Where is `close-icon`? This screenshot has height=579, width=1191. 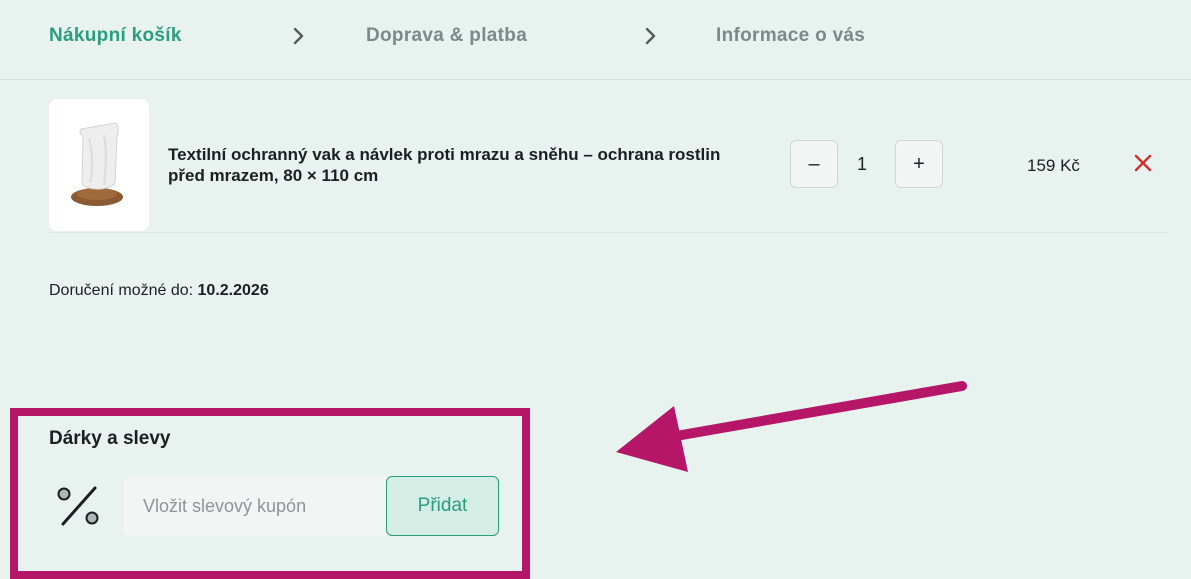 close-icon is located at coordinates (1143, 163).